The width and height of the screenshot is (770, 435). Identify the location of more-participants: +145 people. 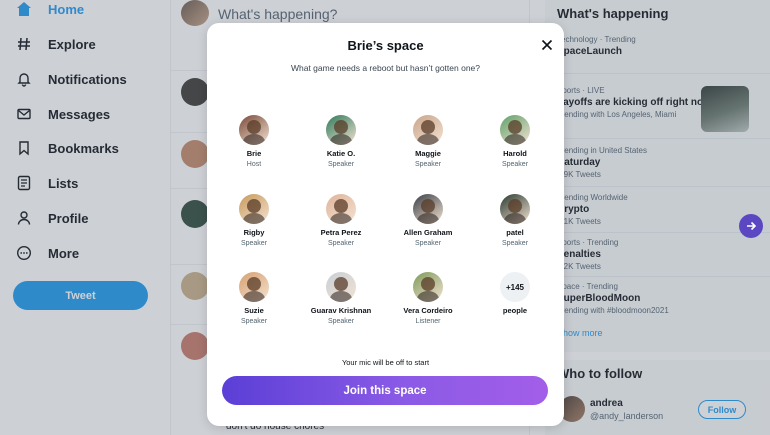
(515, 293).